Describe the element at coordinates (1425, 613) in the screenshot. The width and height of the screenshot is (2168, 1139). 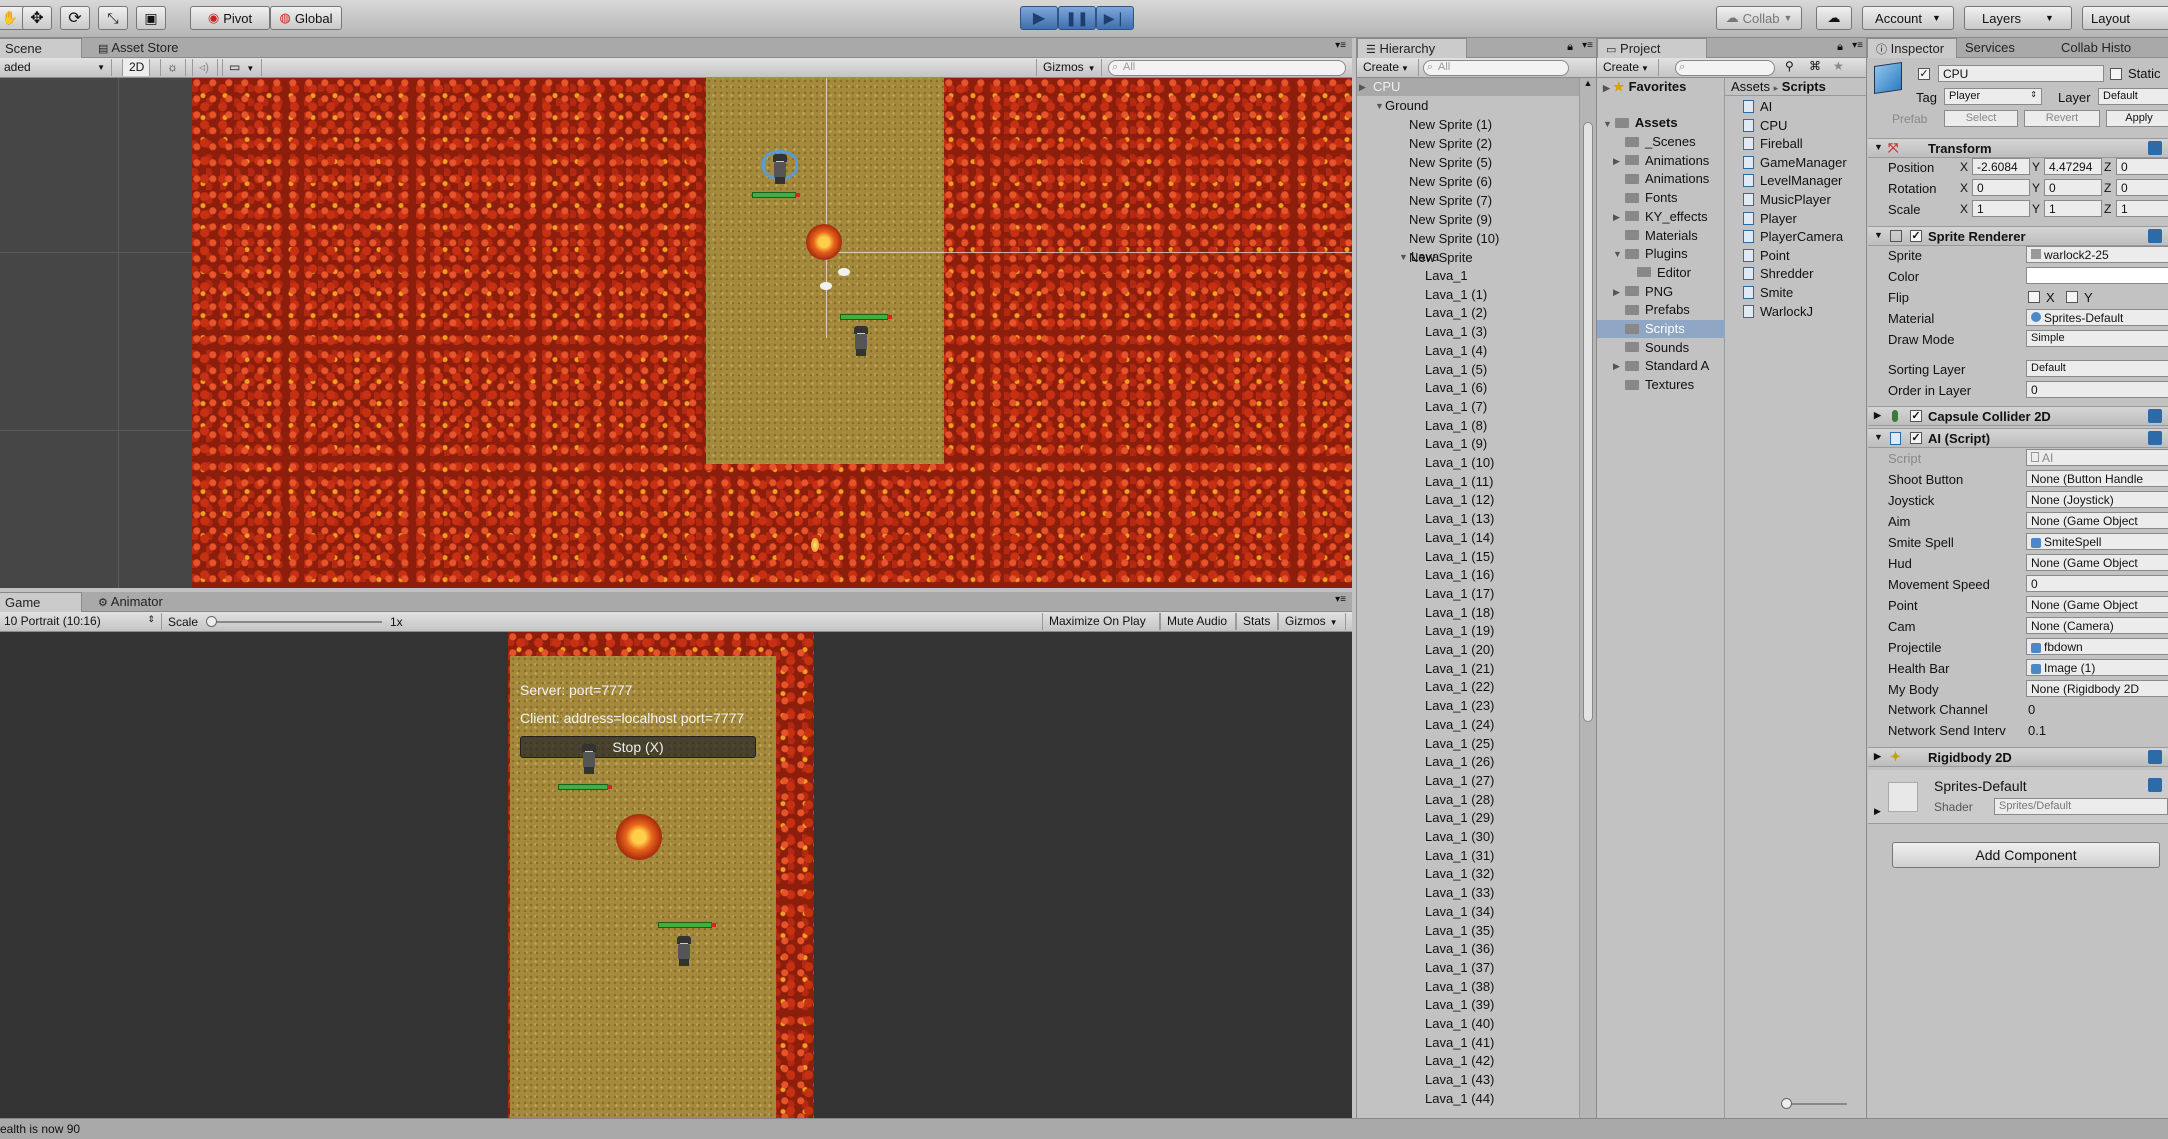
I see `hierarchy-item: Lava_1 (18)` at that location.